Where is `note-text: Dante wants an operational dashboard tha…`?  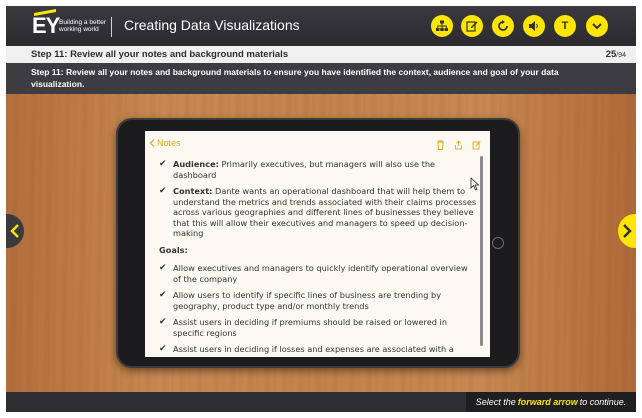
note-text: Dante wants an operational dashboard tha… is located at coordinates (325, 212).